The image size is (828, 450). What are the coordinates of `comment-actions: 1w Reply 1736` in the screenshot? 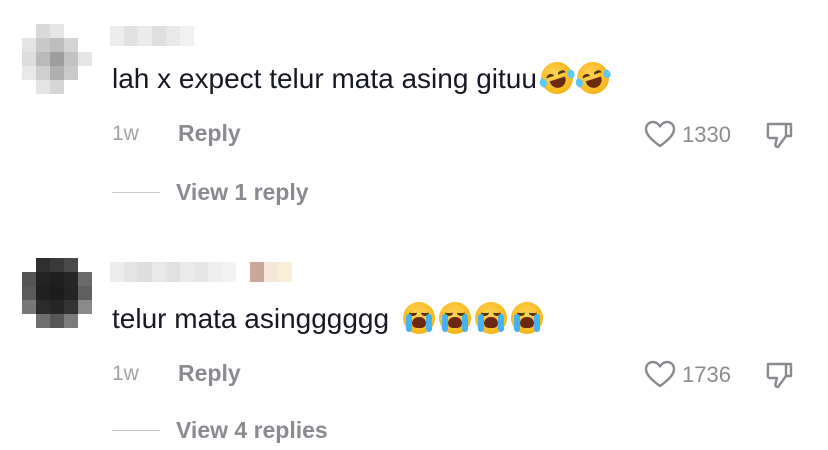 It's located at (414, 374).